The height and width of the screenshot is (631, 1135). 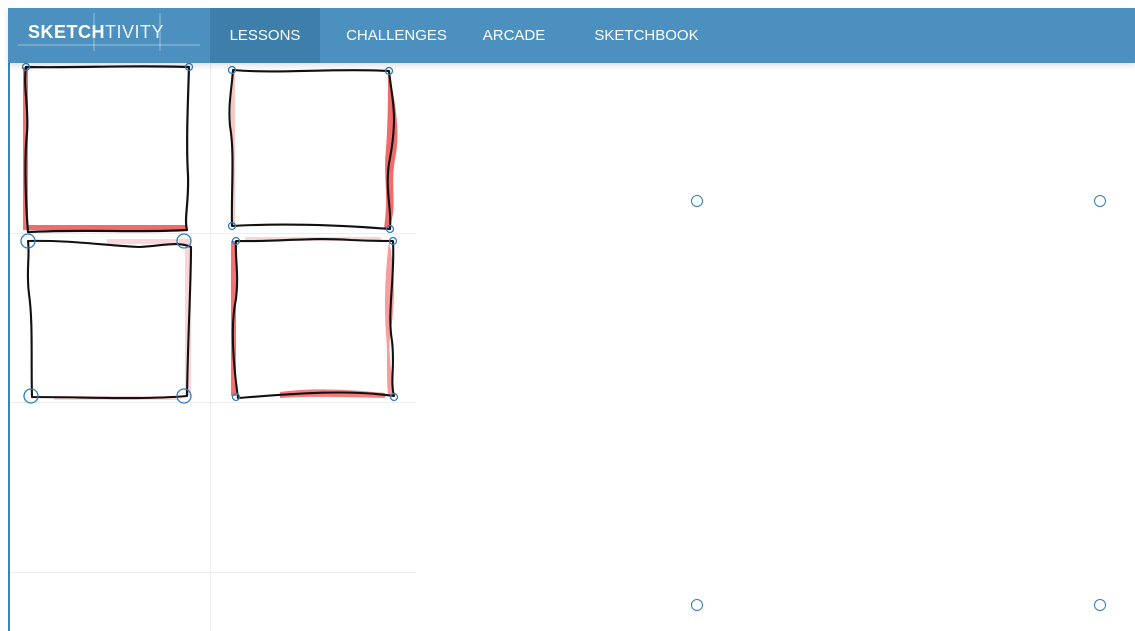 What do you see at coordinates (567, 4) in the screenshot?
I see `top-strip` at bounding box center [567, 4].